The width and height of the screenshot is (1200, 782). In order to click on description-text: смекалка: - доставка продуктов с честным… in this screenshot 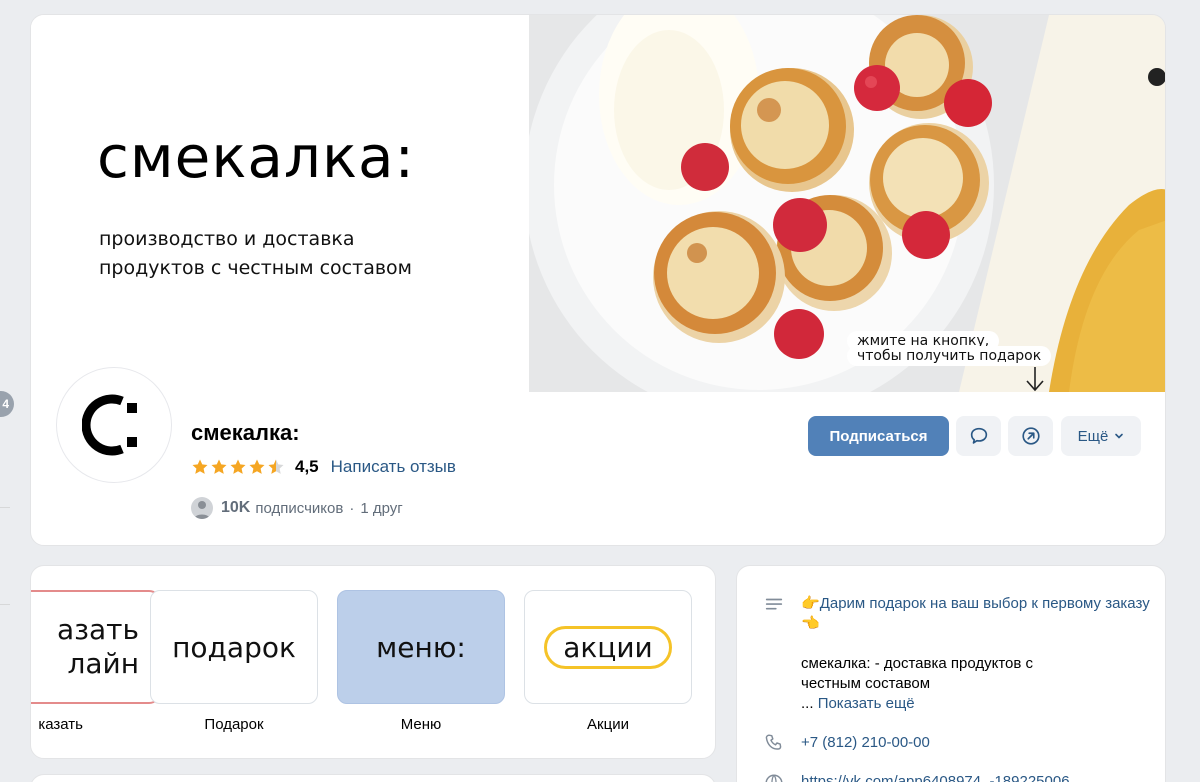, I will do `click(976, 684)`.